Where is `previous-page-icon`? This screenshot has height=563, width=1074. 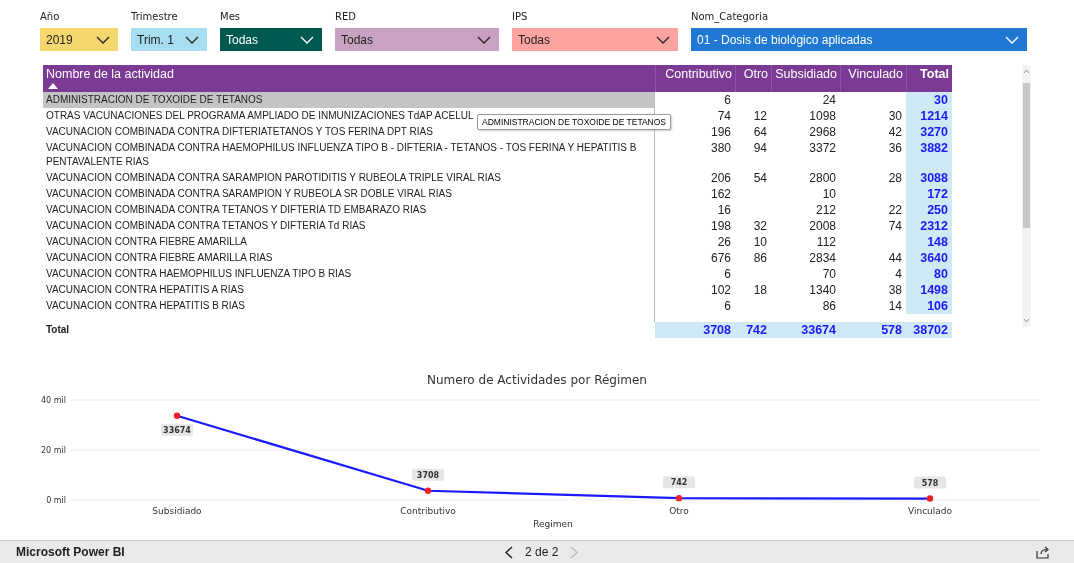
previous-page-icon is located at coordinates (509, 552).